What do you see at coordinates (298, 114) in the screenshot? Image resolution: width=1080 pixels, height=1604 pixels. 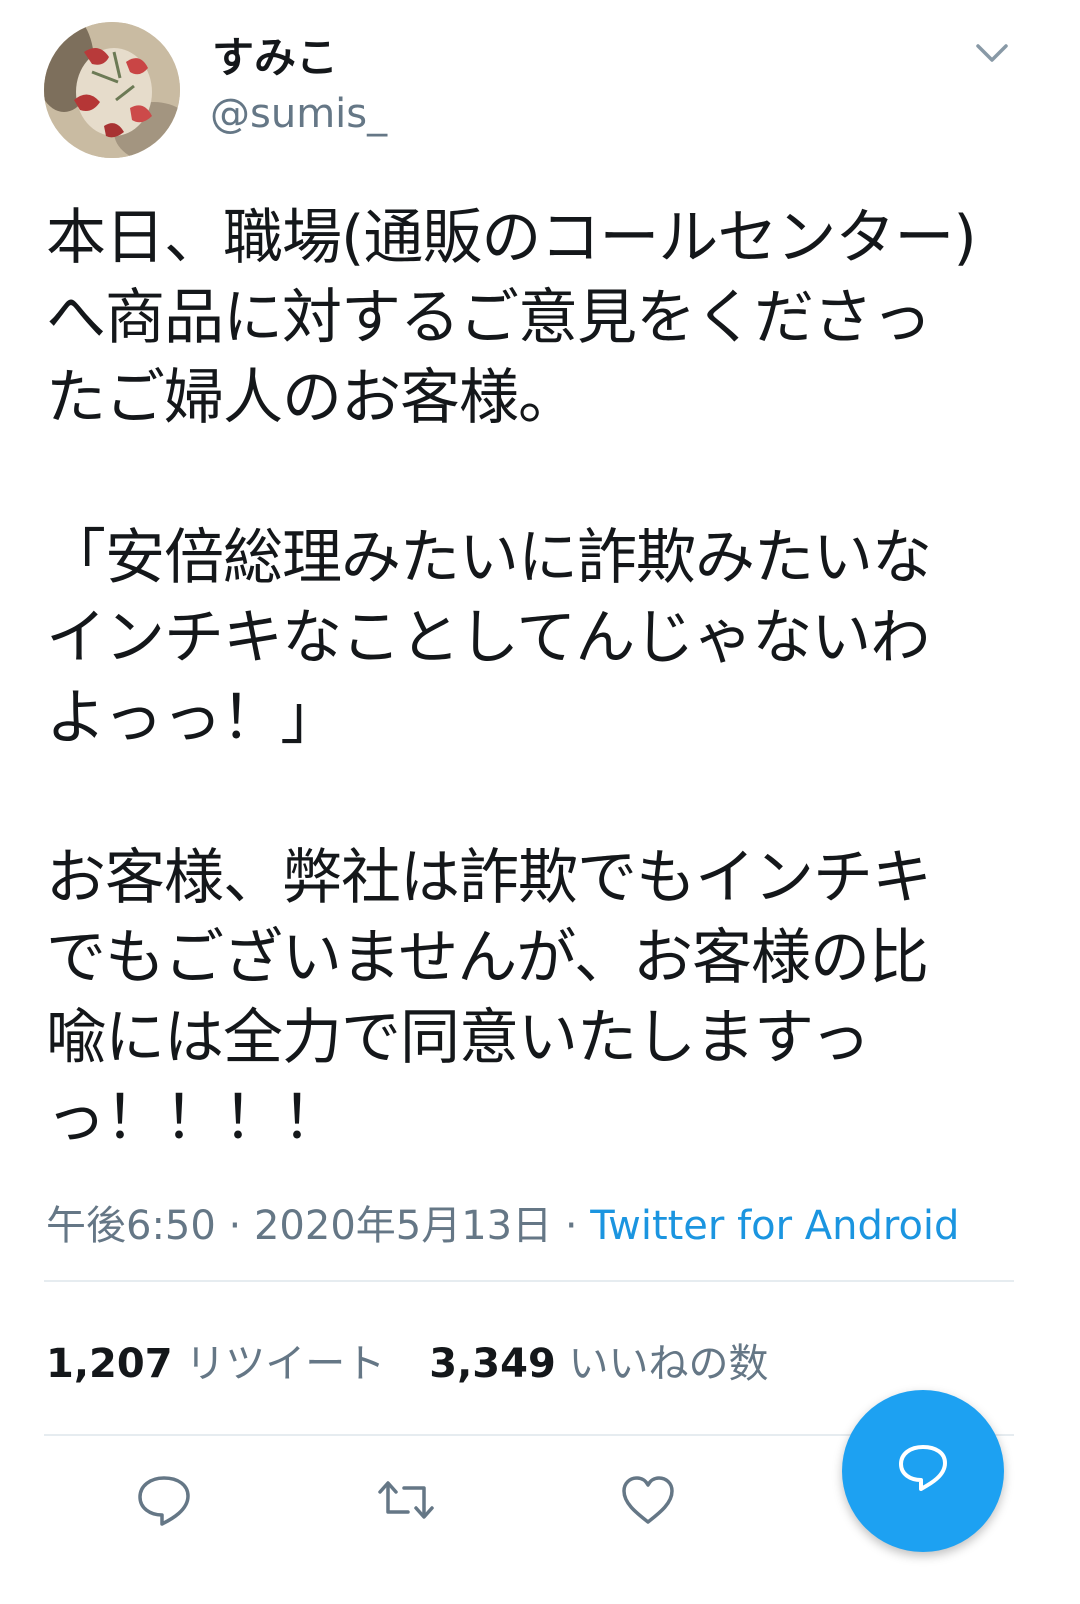 I see `user-handle: @sumis_` at bounding box center [298, 114].